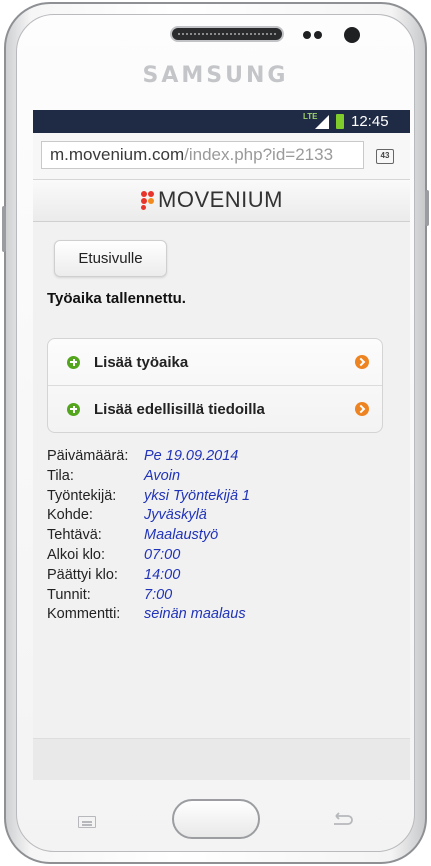  I want to click on menu-key-icon, so click(87, 822).